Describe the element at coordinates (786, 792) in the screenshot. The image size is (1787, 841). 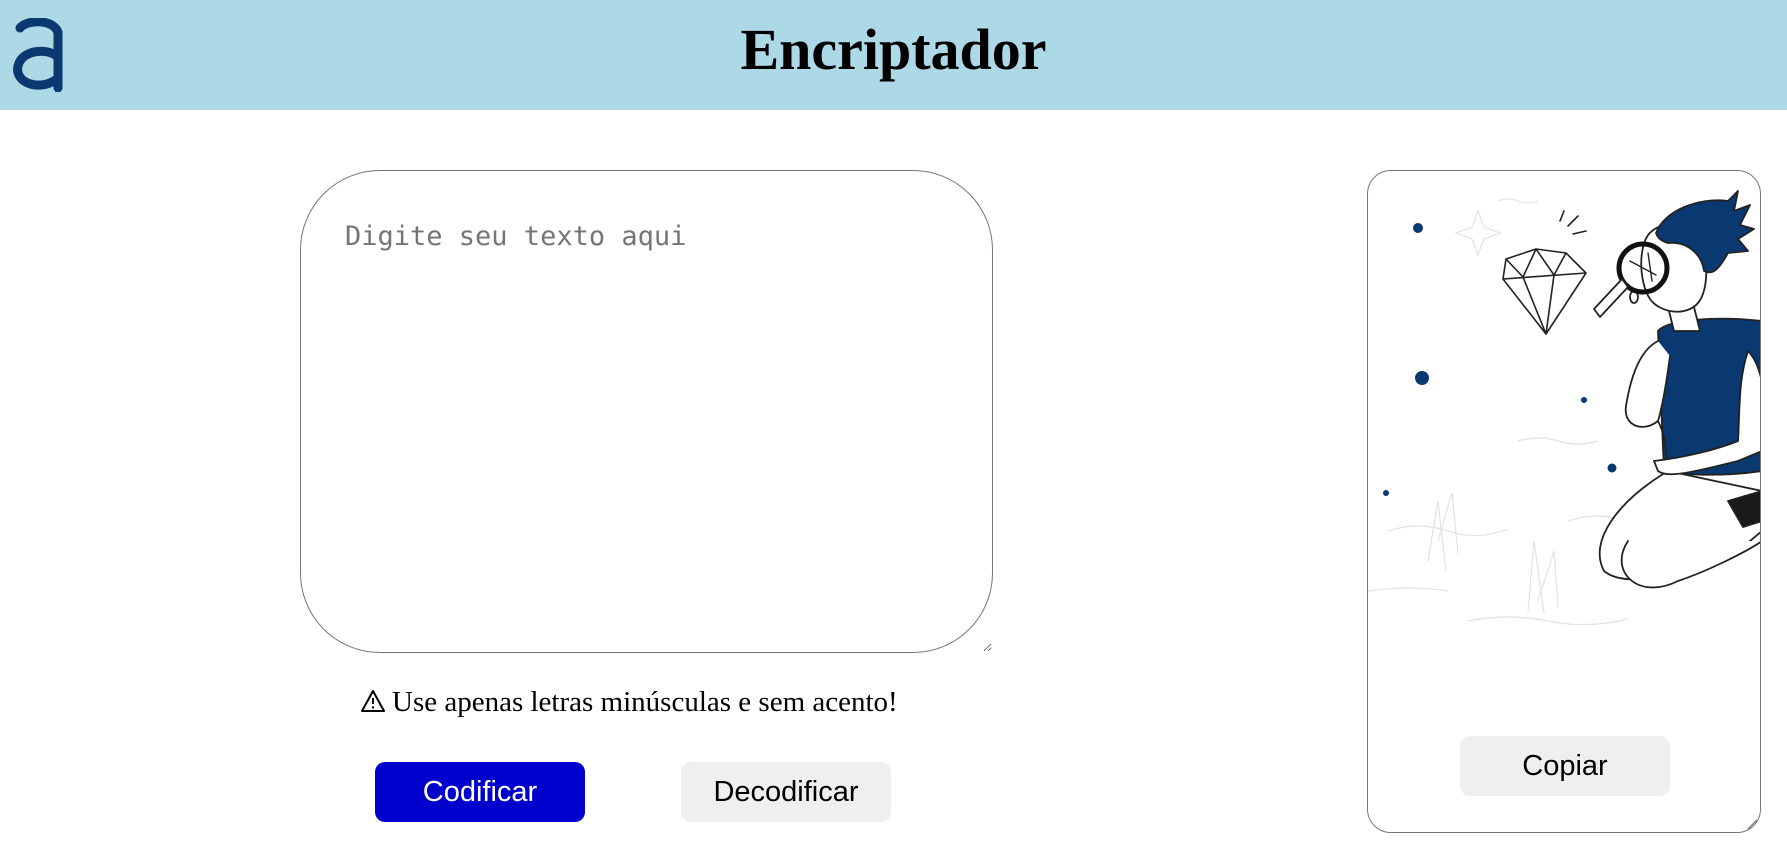
I see `decode-button: Decodificar` at that location.